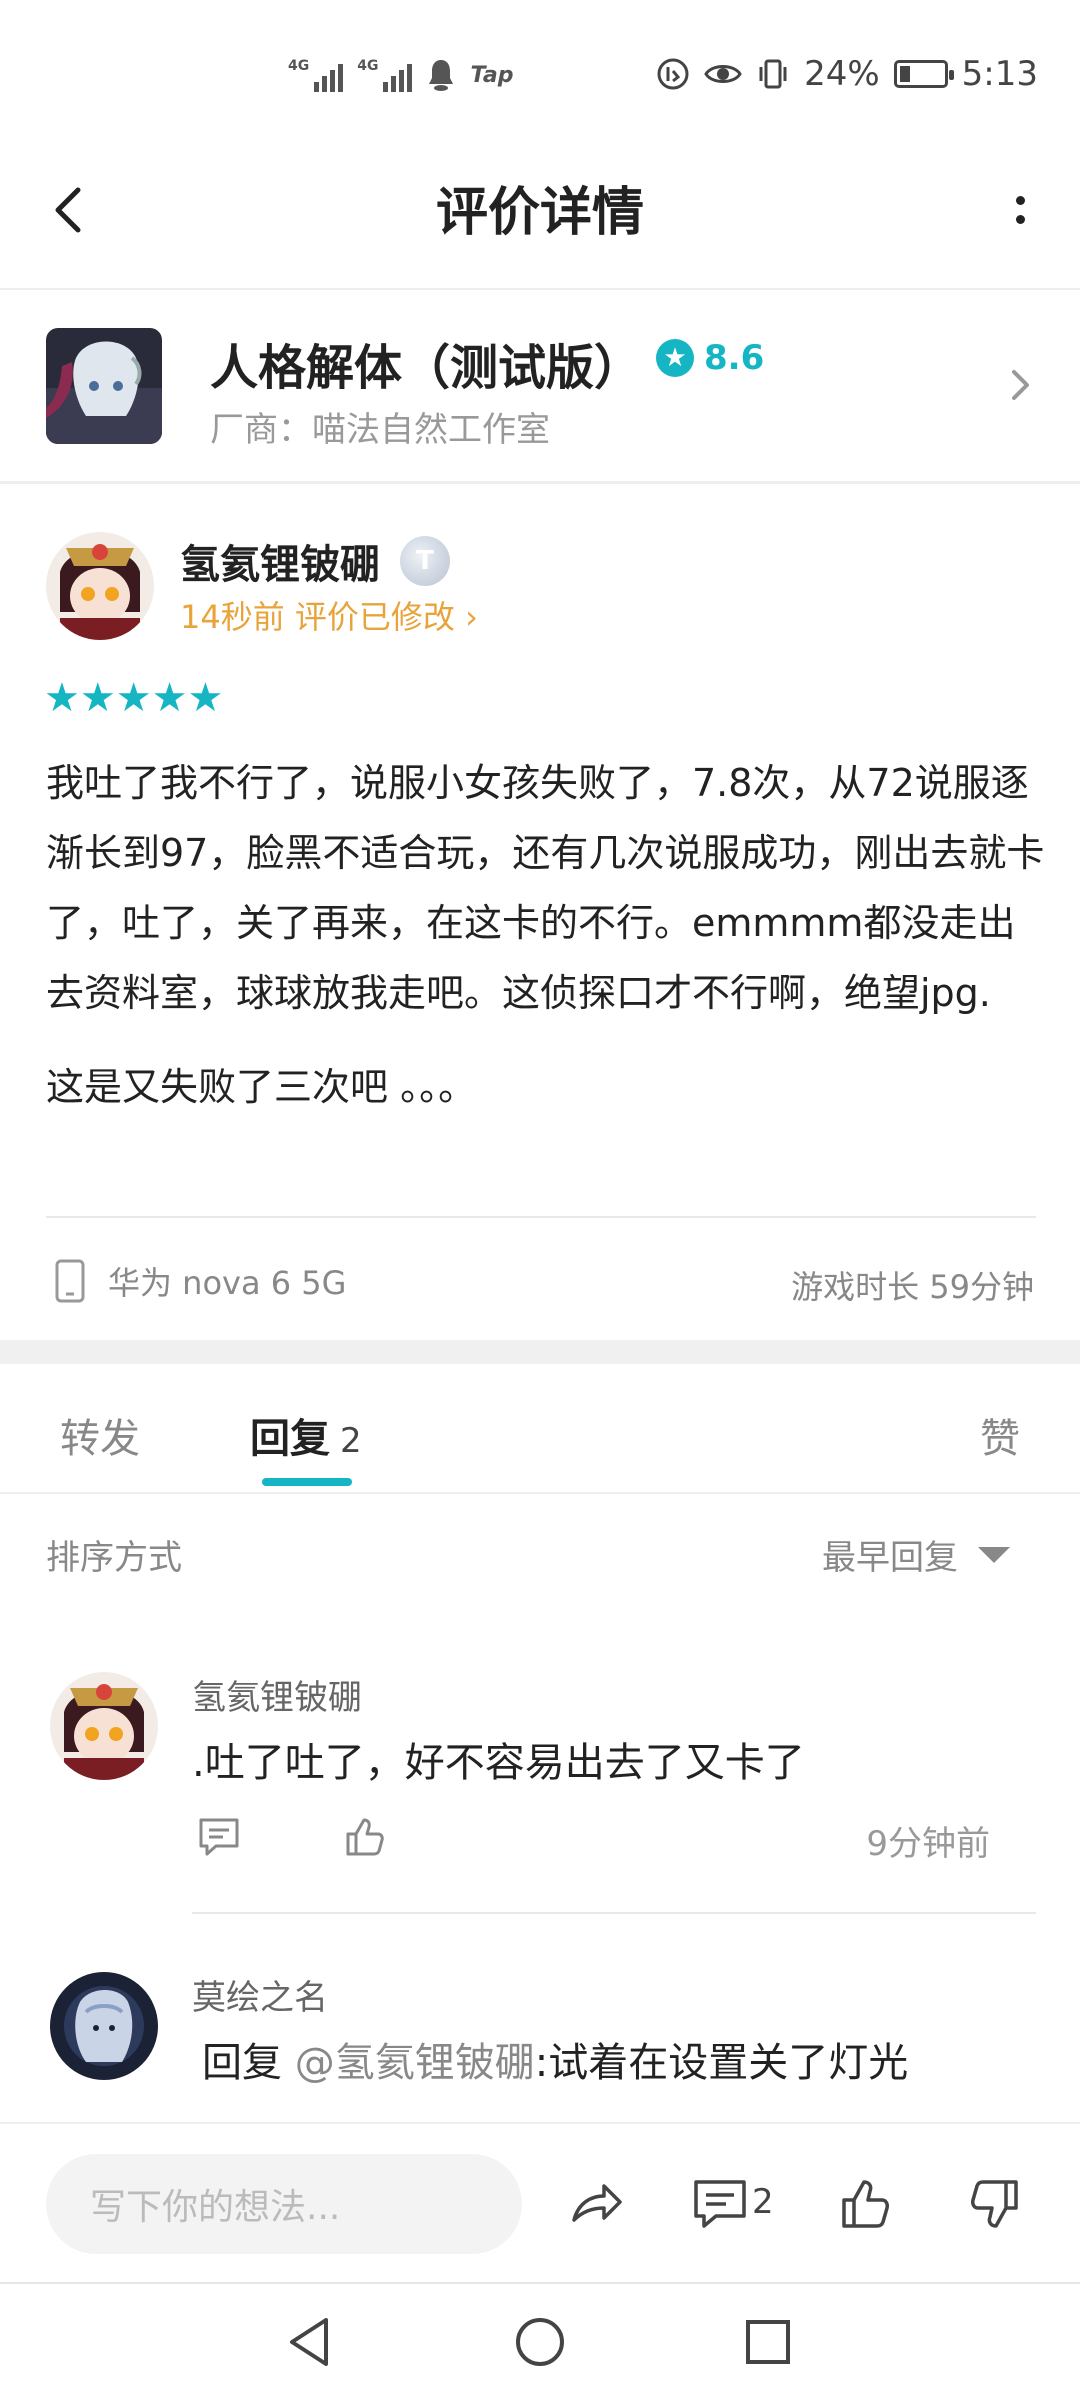  I want to click on comment-count: 2, so click(763, 2202).